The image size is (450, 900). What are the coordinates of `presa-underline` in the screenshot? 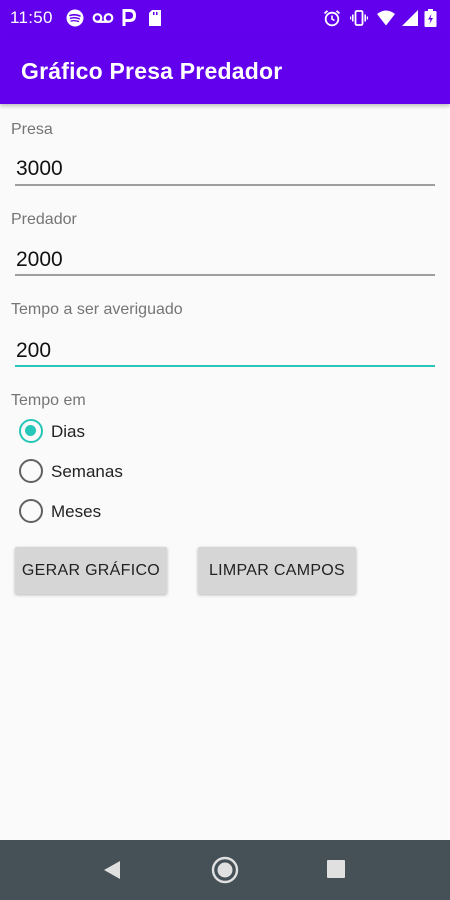 It's located at (225, 185).